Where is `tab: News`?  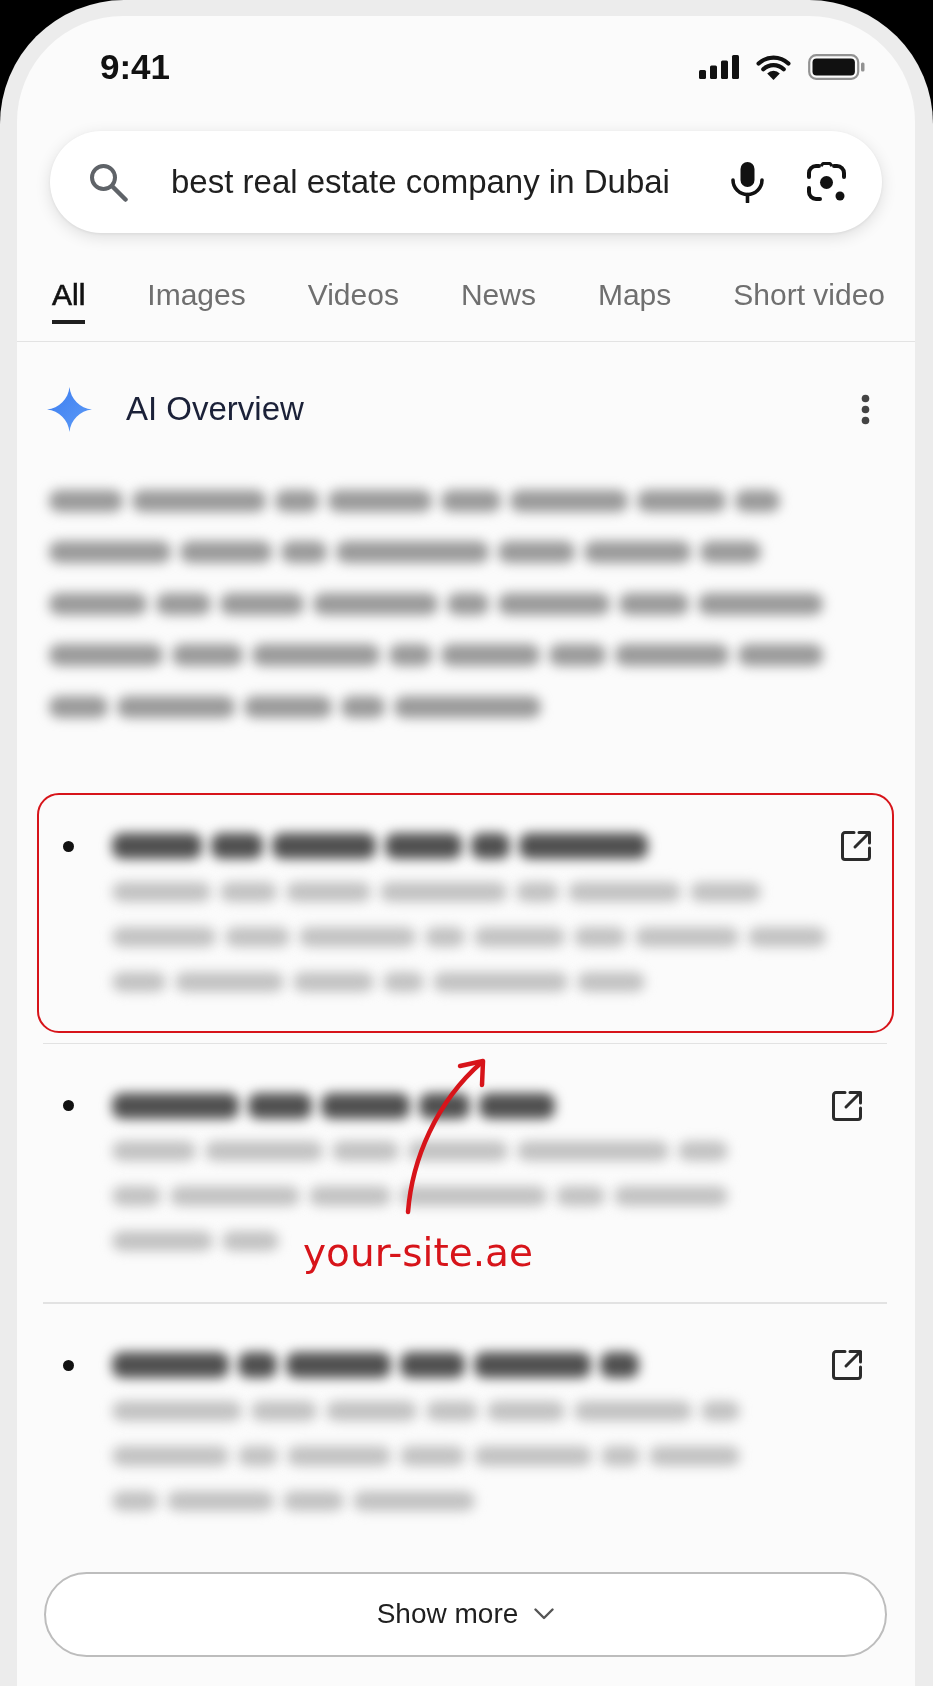
tab: News is located at coordinates (498, 300).